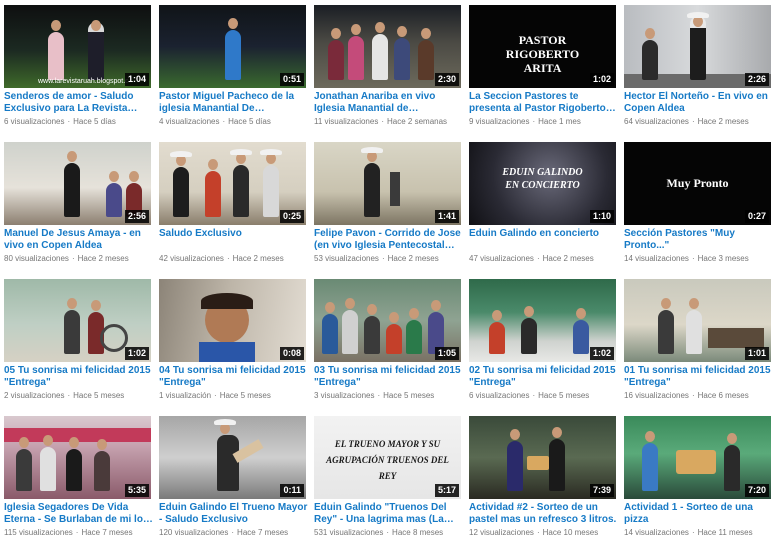 The height and width of the screenshot is (544, 775). What do you see at coordinates (501, 258) in the screenshot?
I see `view-count: 47 visualizaciones` at bounding box center [501, 258].